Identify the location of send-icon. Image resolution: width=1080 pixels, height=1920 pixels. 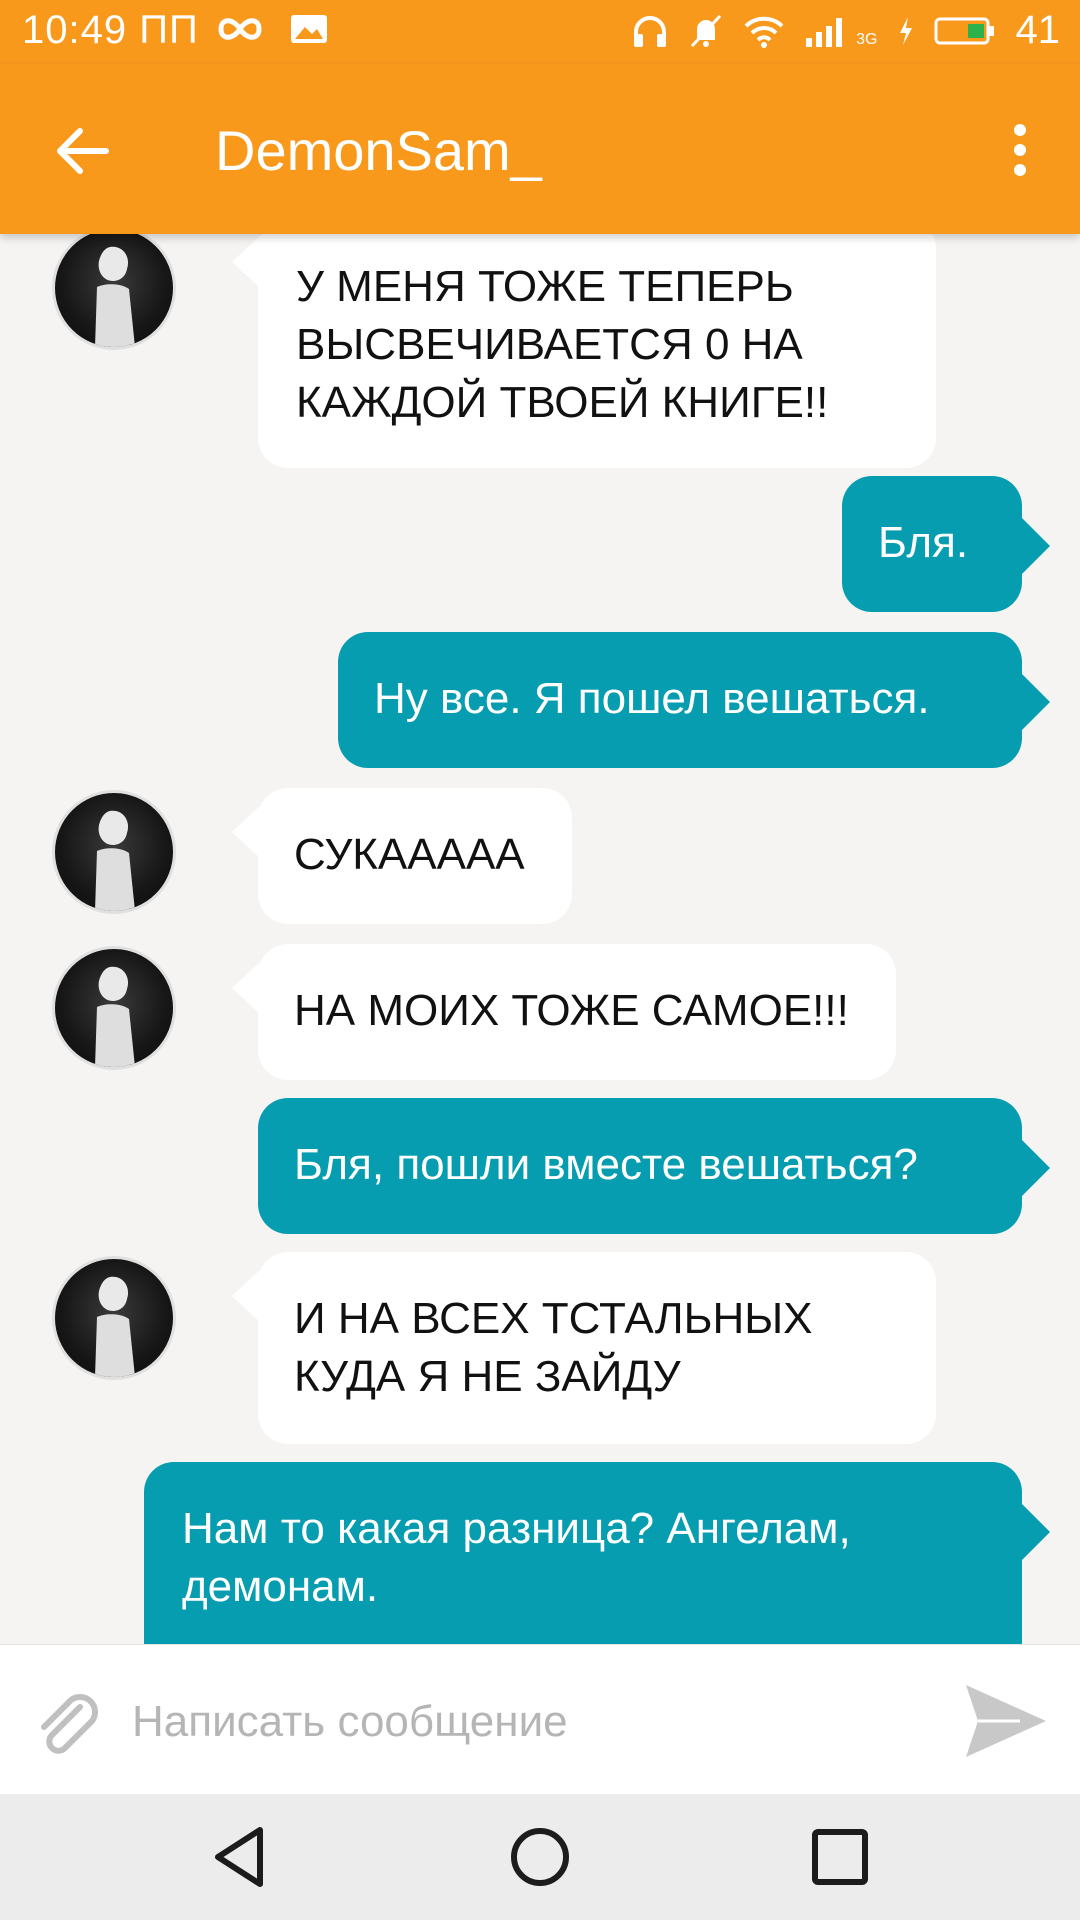
(1005, 1721).